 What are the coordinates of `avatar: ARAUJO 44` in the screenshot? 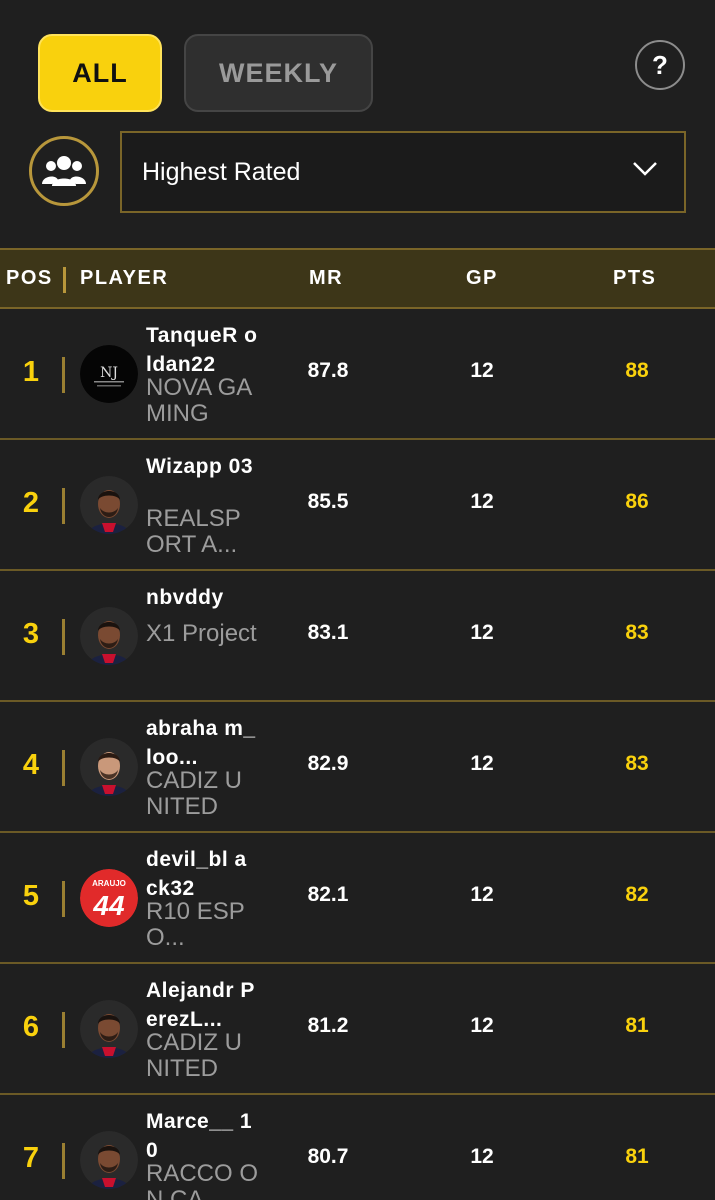 It's located at (109, 898).